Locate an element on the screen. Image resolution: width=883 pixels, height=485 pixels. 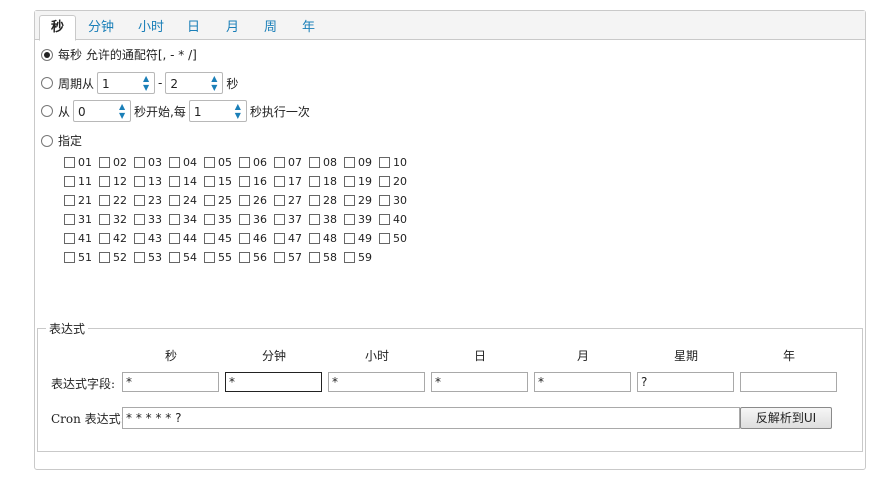
tab-hour: 小时 is located at coordinates (151, 28).